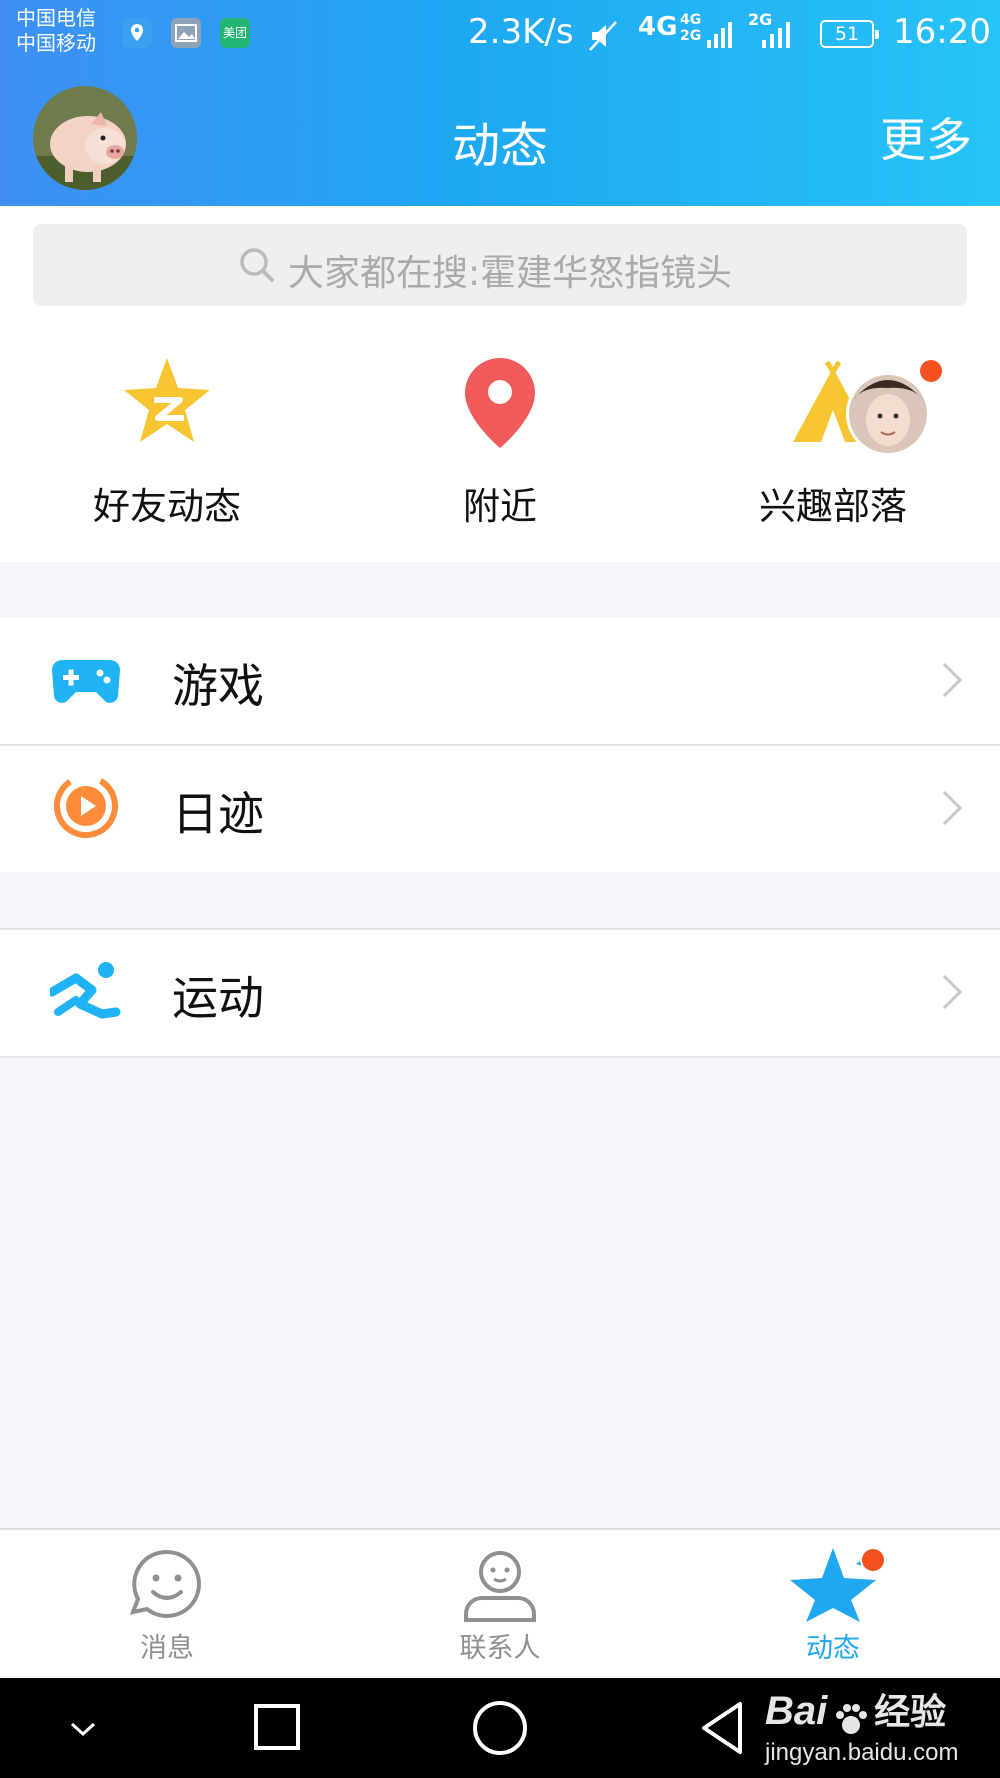 The height and width of the screenshot is (1778, 1000). Describe the element at coordinates (186, 33) in the screenshot. I see `gallery-notification-icon` at that location.